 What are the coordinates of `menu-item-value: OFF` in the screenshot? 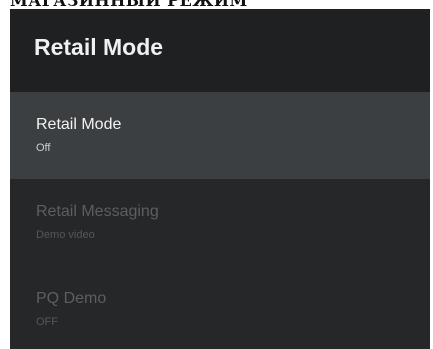 It's located at (47, 322).